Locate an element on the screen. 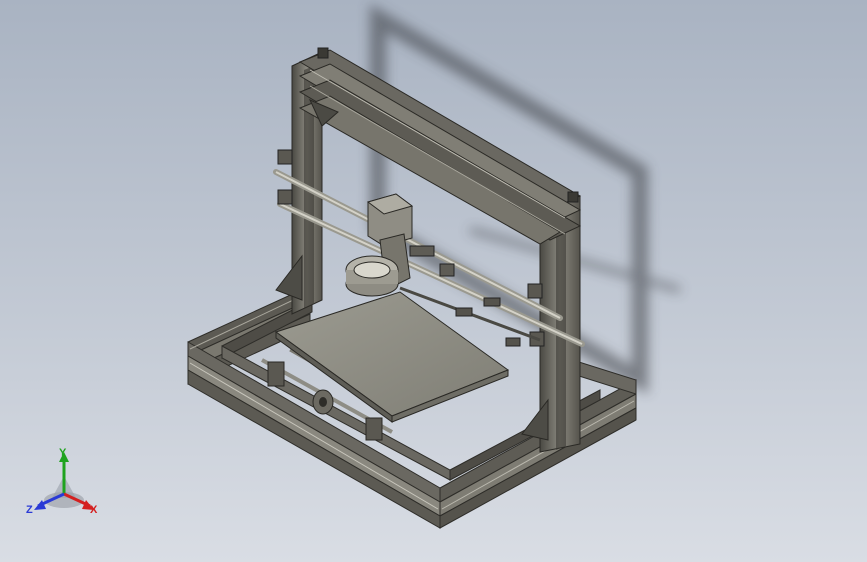 The image size is (867, 562). axis-triad: Y Z X is located at coordinates (64, 485).